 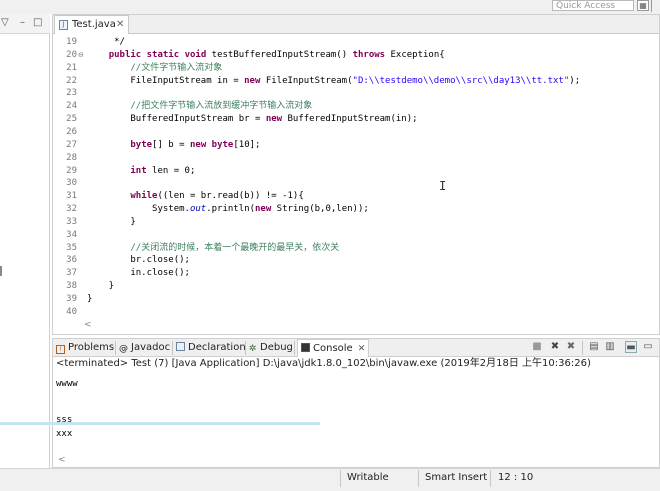 What do you see at coordinates (71, 311) in the screenshot?
I see `line-number: 40` at bounding box center [71, 311].